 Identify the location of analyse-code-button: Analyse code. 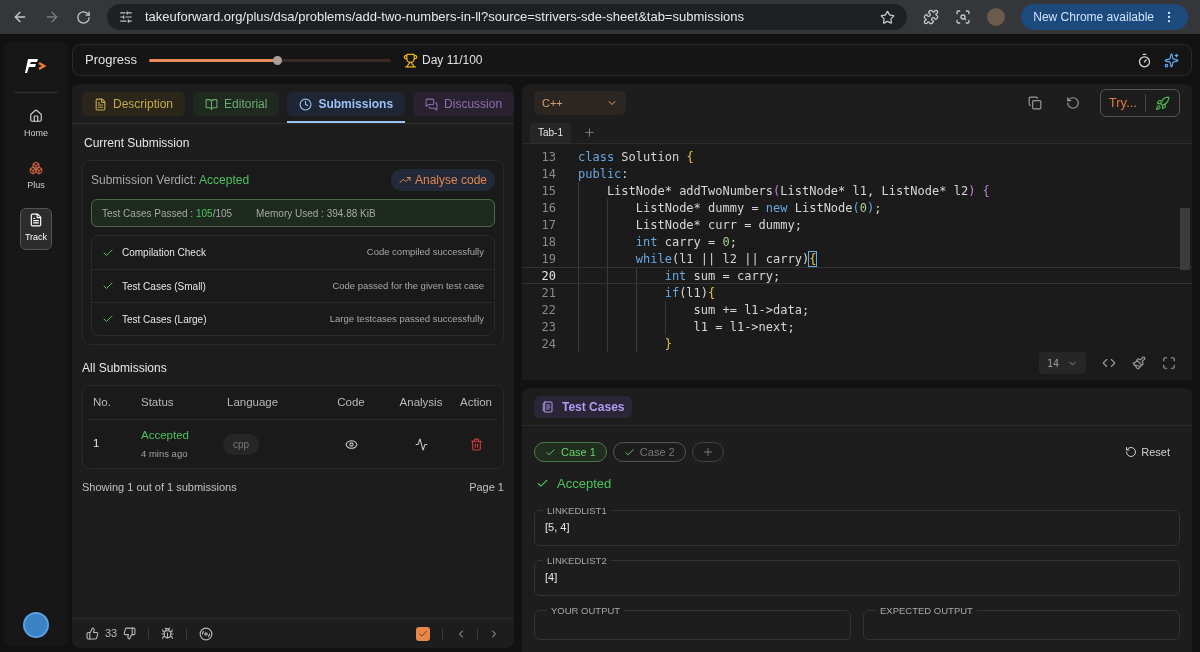
(442, 180).